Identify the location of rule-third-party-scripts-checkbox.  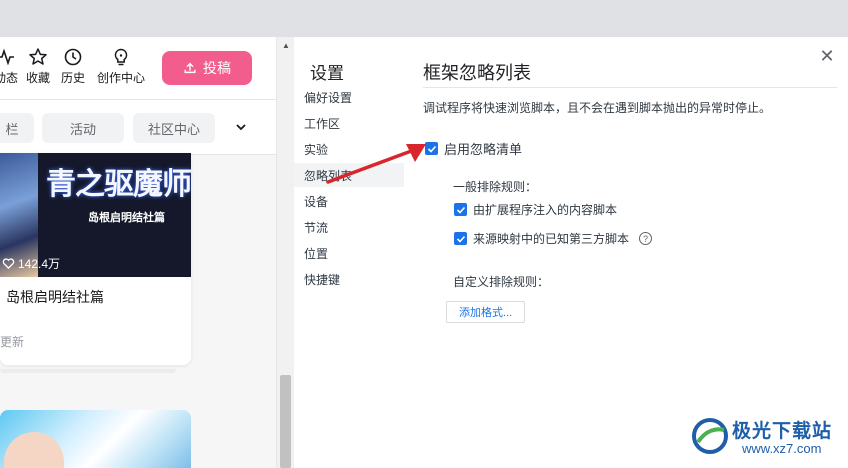
(460, 238).